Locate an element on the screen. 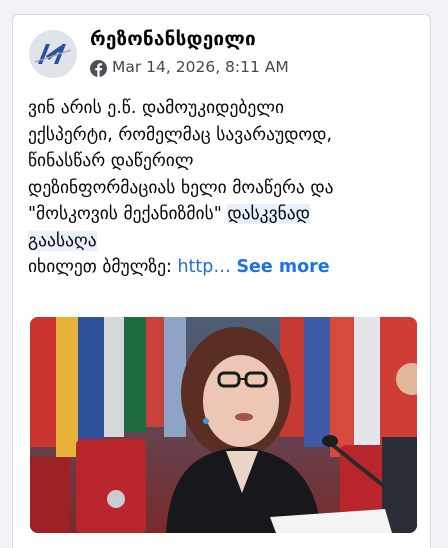 The image size is (448, 548). page-avatar is located at coordinates (53, 54).